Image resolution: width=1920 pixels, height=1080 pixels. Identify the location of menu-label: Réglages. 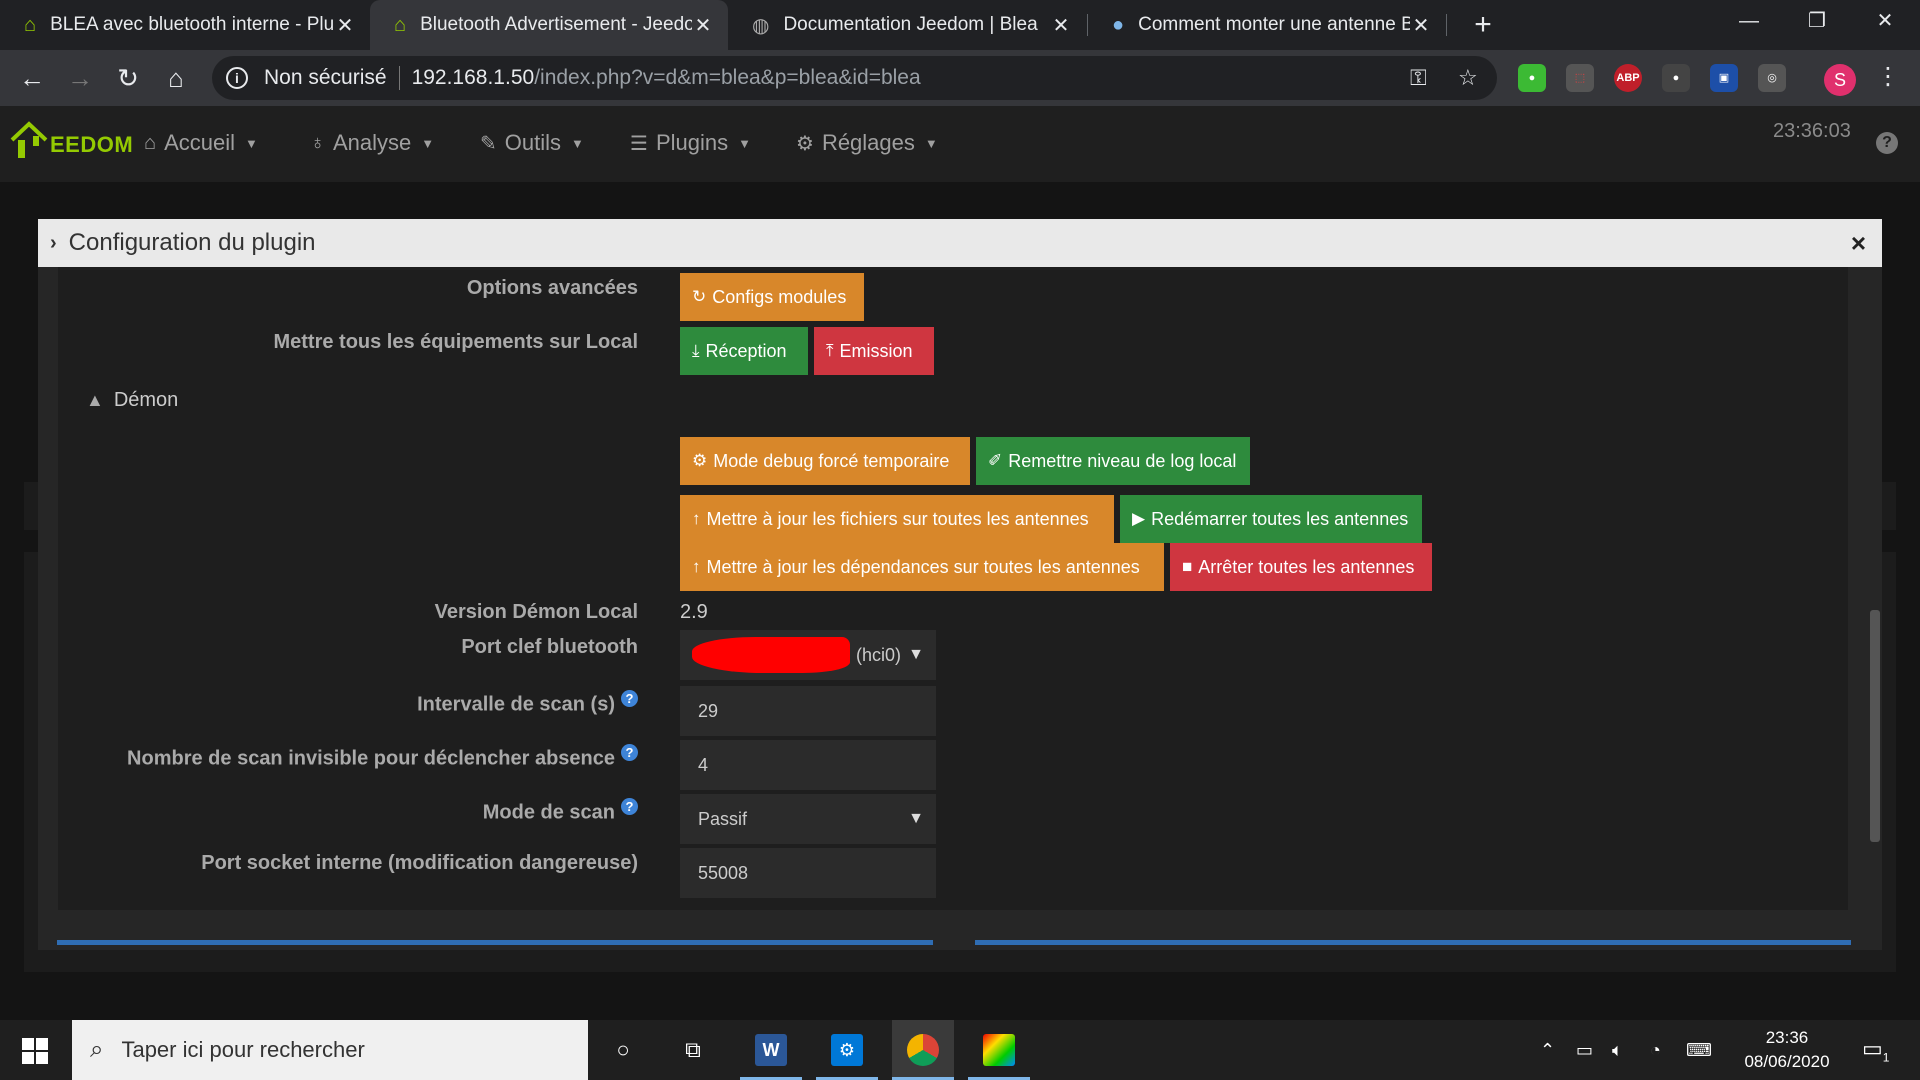
(868, 142).